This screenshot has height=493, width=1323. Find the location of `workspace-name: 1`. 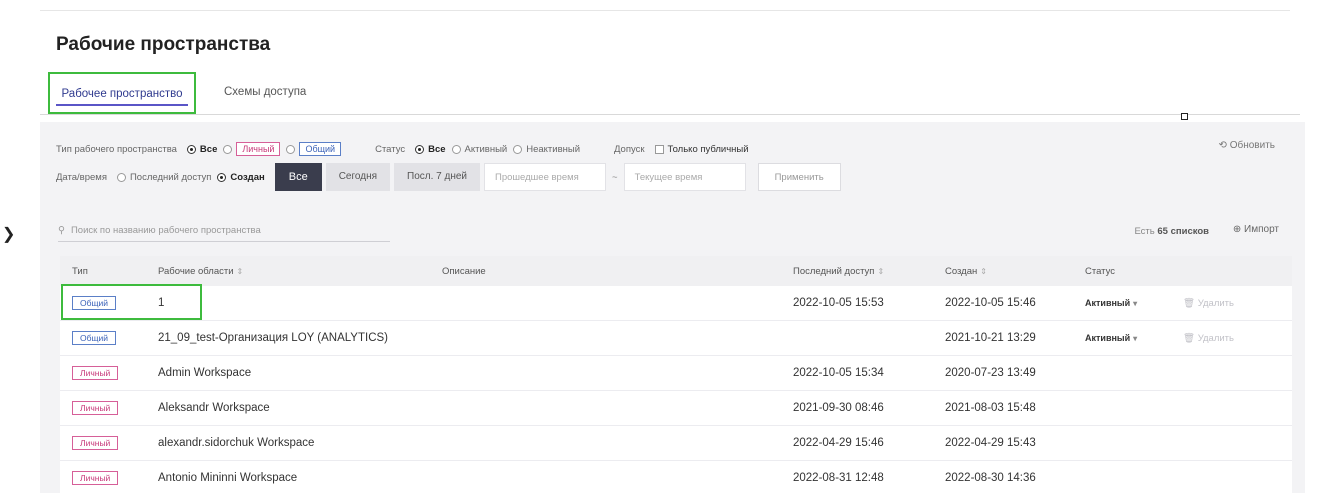

workspace-name: 1 is located at coordinates (300, 303).